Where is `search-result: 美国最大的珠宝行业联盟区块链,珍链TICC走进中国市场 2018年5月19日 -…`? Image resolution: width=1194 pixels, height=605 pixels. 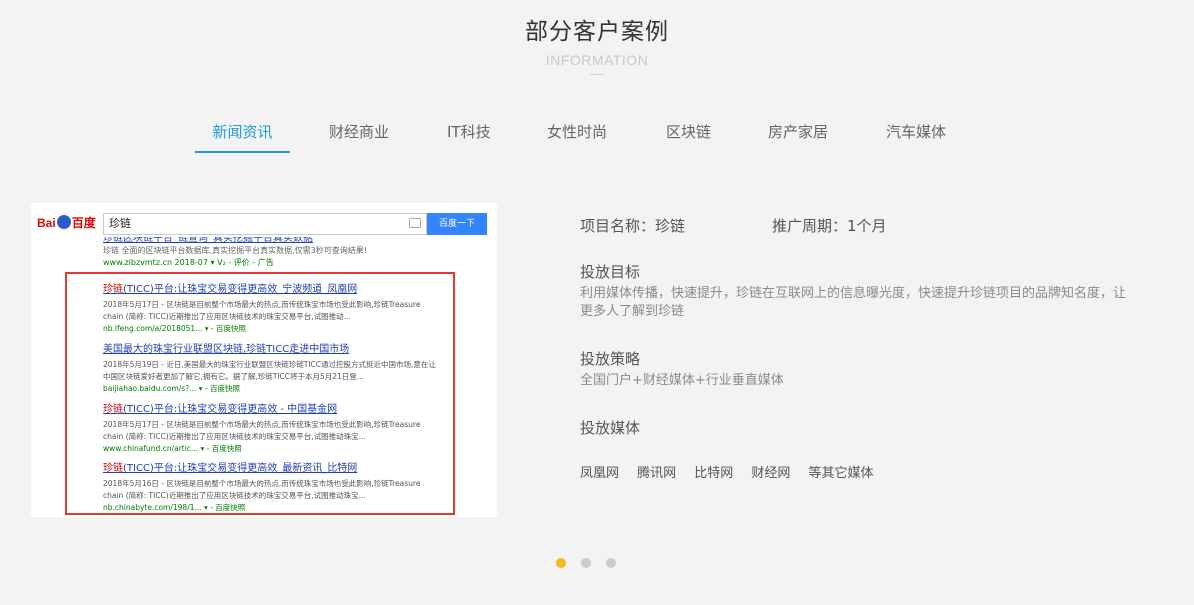 search-result: 美国最大的珠宝行业联盟区块链,珍链TICC走进中国市场 2018年5月19日 -… is located at coordinates (269, 368).